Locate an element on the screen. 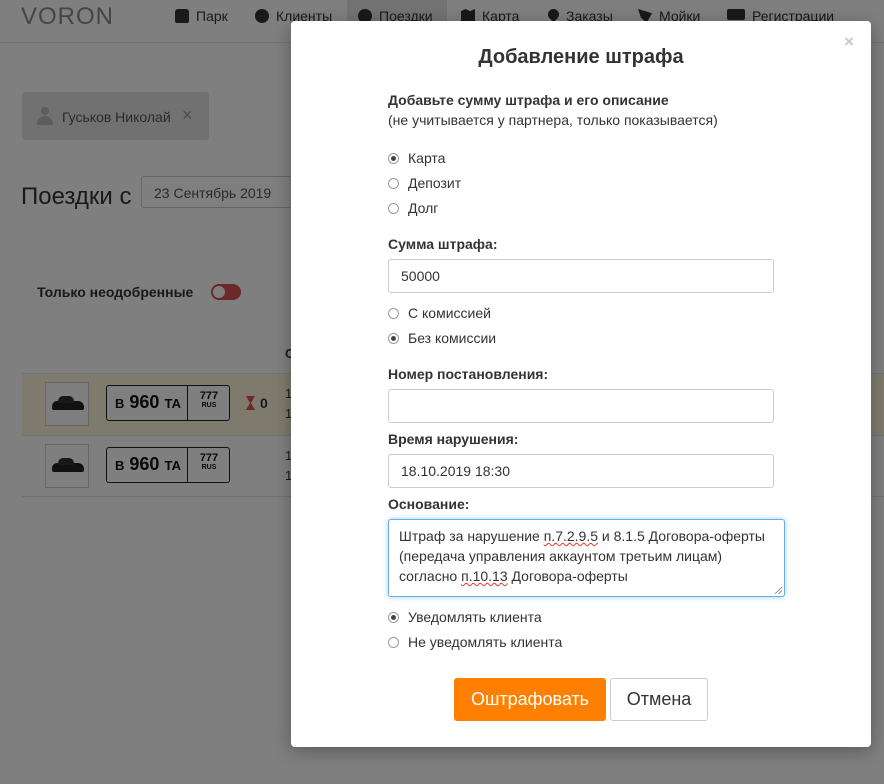  decree-number-label: Номер постановления: is located at coordinates (468, 374).